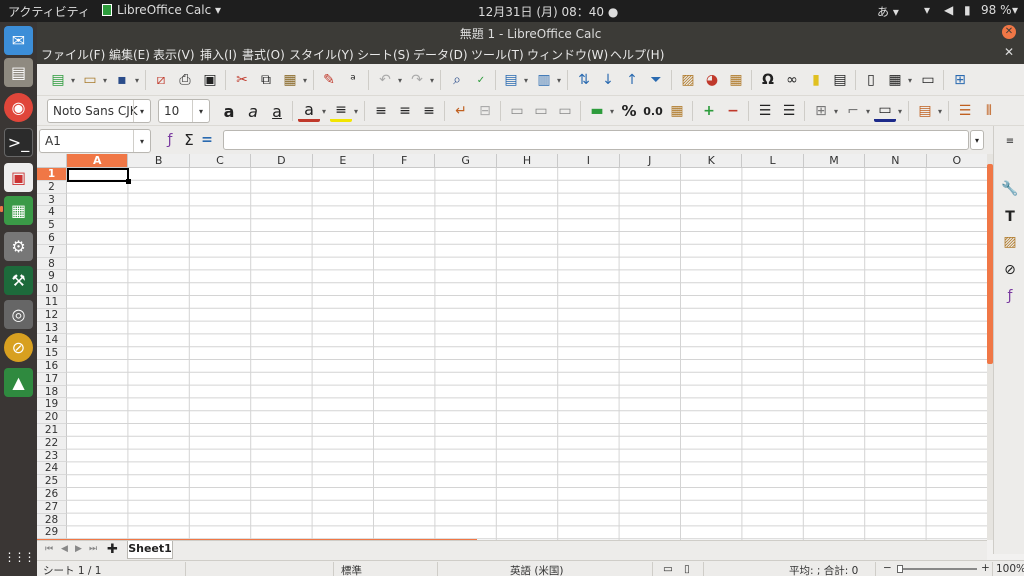 Image resolution: width=1024 pixels, height=576 pixels. What do you see at coordinates (629, 111) in the screenshot?
I see `percent-format-icon: %` at bounding box center [629, 111].